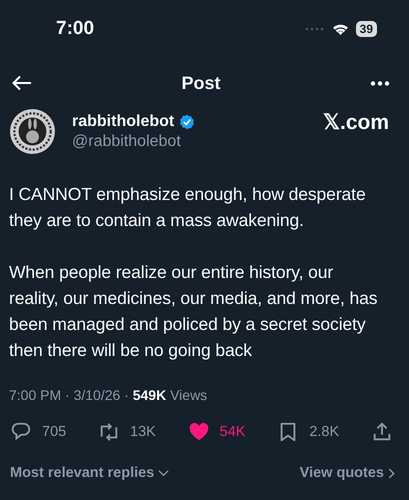 The image size is (409, 500). What do you see at coordinates (391, 473) in the screenshot?
I see `chevron-right-icon` at bounding box center [391, 473].